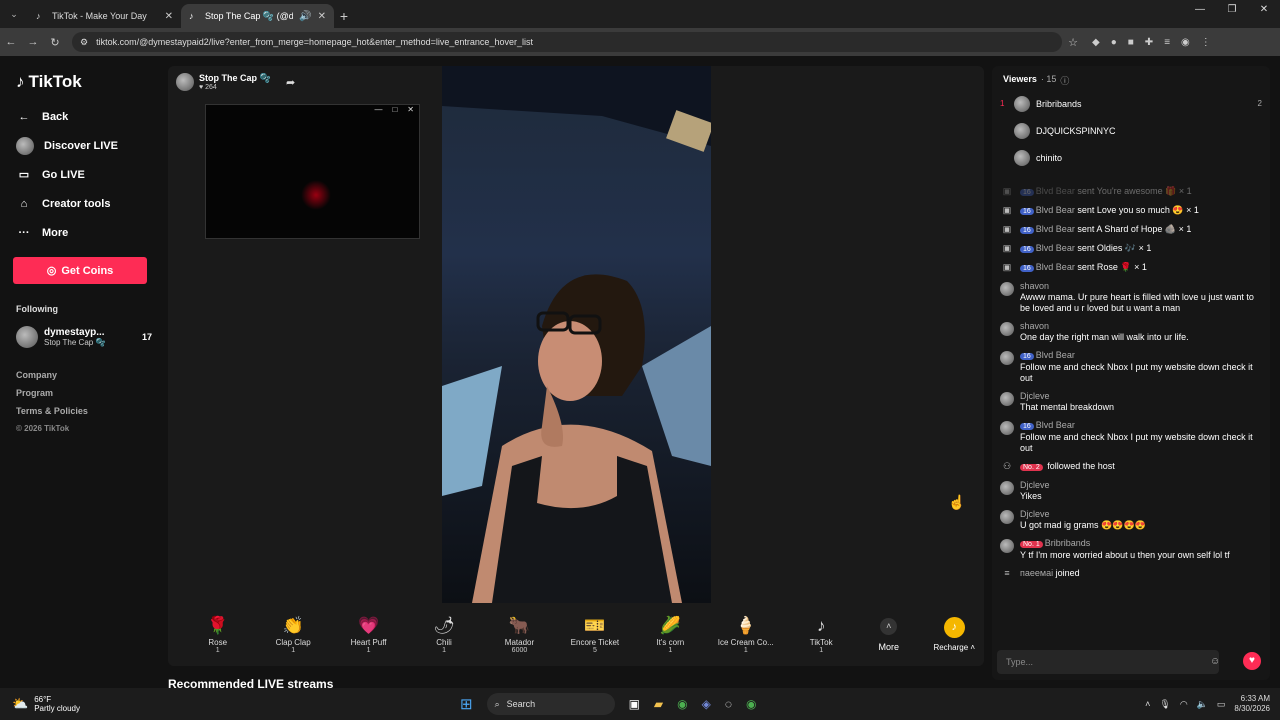 The width and height of the screenshot is (1280, 720). Describe the element at coordinates (1252, 704) in the screenshot. I see `clock: 6:33 AM 8/30/2026` at that location.